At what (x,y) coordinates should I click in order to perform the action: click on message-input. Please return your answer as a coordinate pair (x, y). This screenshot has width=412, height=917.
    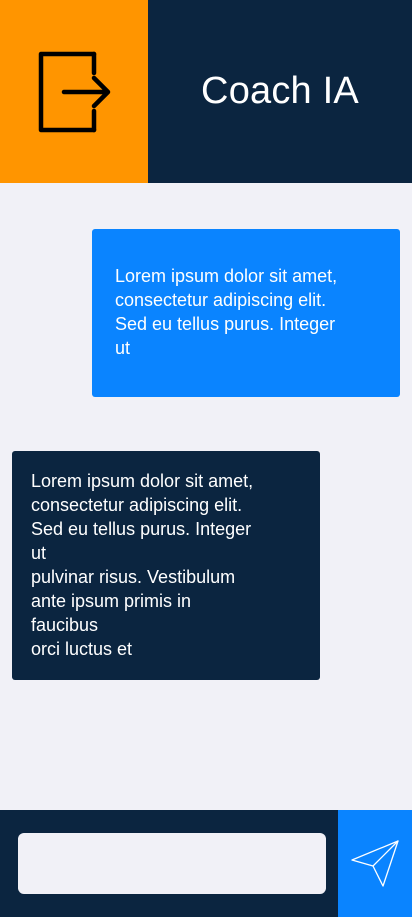
    Looking at the image, I should click on (172, 863).